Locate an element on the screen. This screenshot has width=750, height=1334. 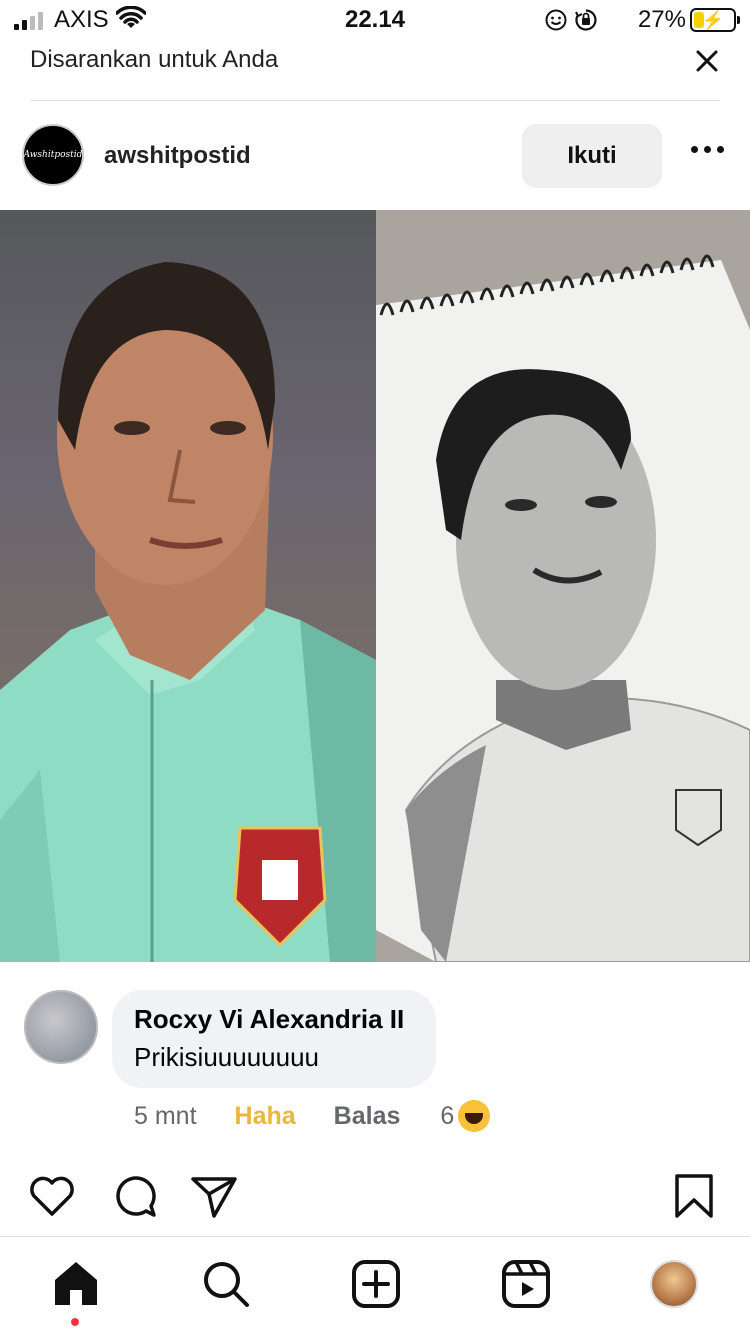
follow-button: Ikuti is located at coordinates (592, 156).